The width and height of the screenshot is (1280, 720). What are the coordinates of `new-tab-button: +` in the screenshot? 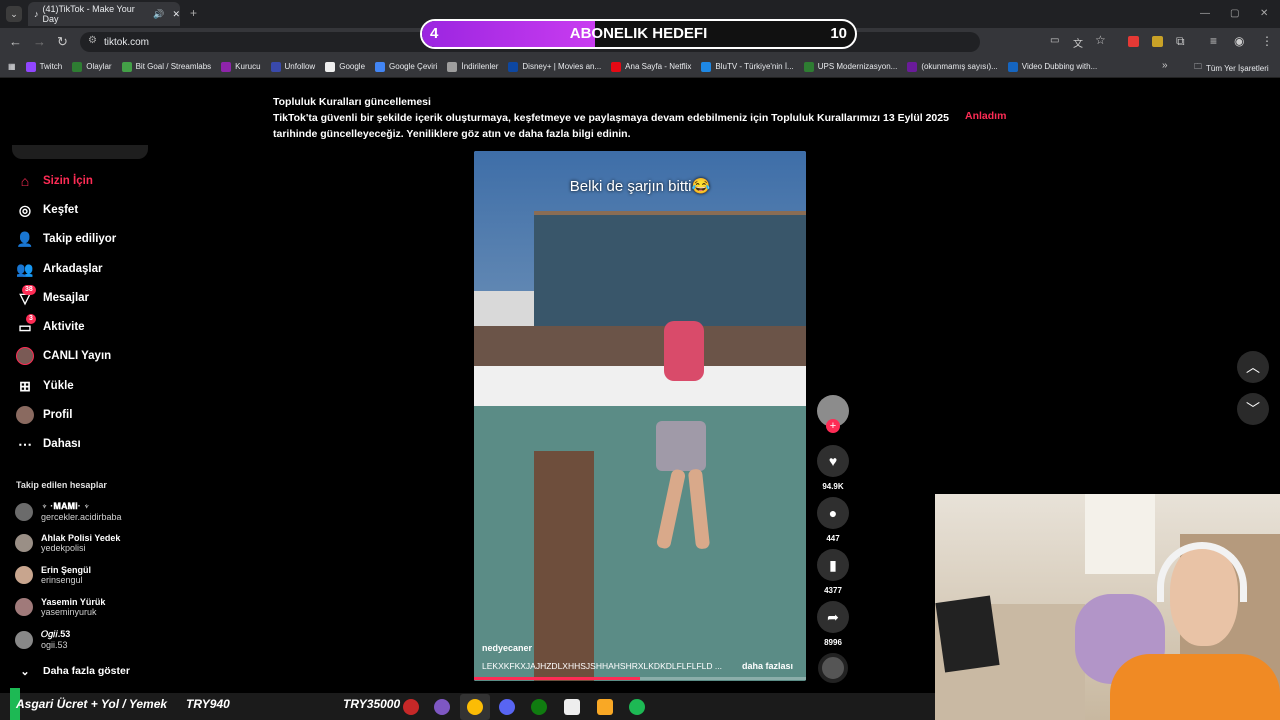 It's located at (193, 13).